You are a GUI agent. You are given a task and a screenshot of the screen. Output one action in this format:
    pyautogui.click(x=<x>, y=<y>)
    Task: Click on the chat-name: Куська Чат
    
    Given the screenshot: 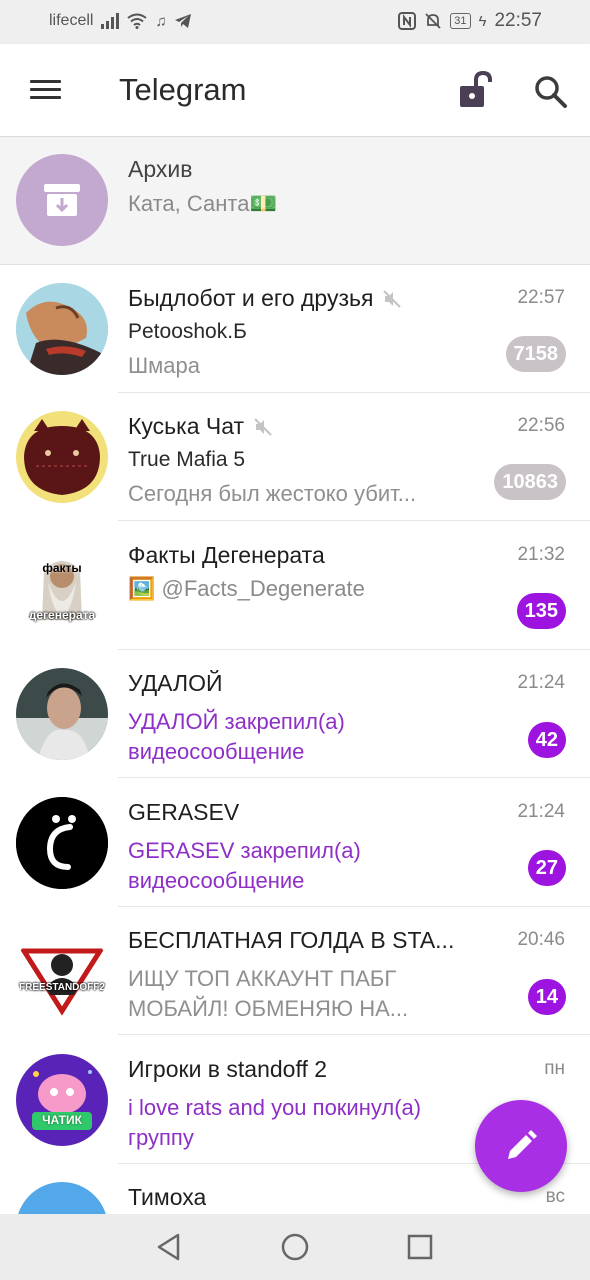 What is the action you would take?
    pyautogui.click(x=200, y=426)
    